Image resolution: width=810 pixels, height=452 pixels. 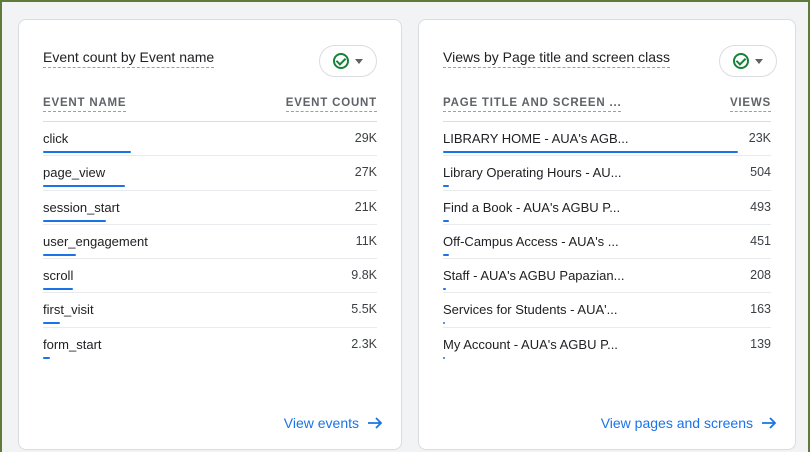 I want to click on table-row: Library Operating Hours - AU... 504, so click(x=607, y=173).